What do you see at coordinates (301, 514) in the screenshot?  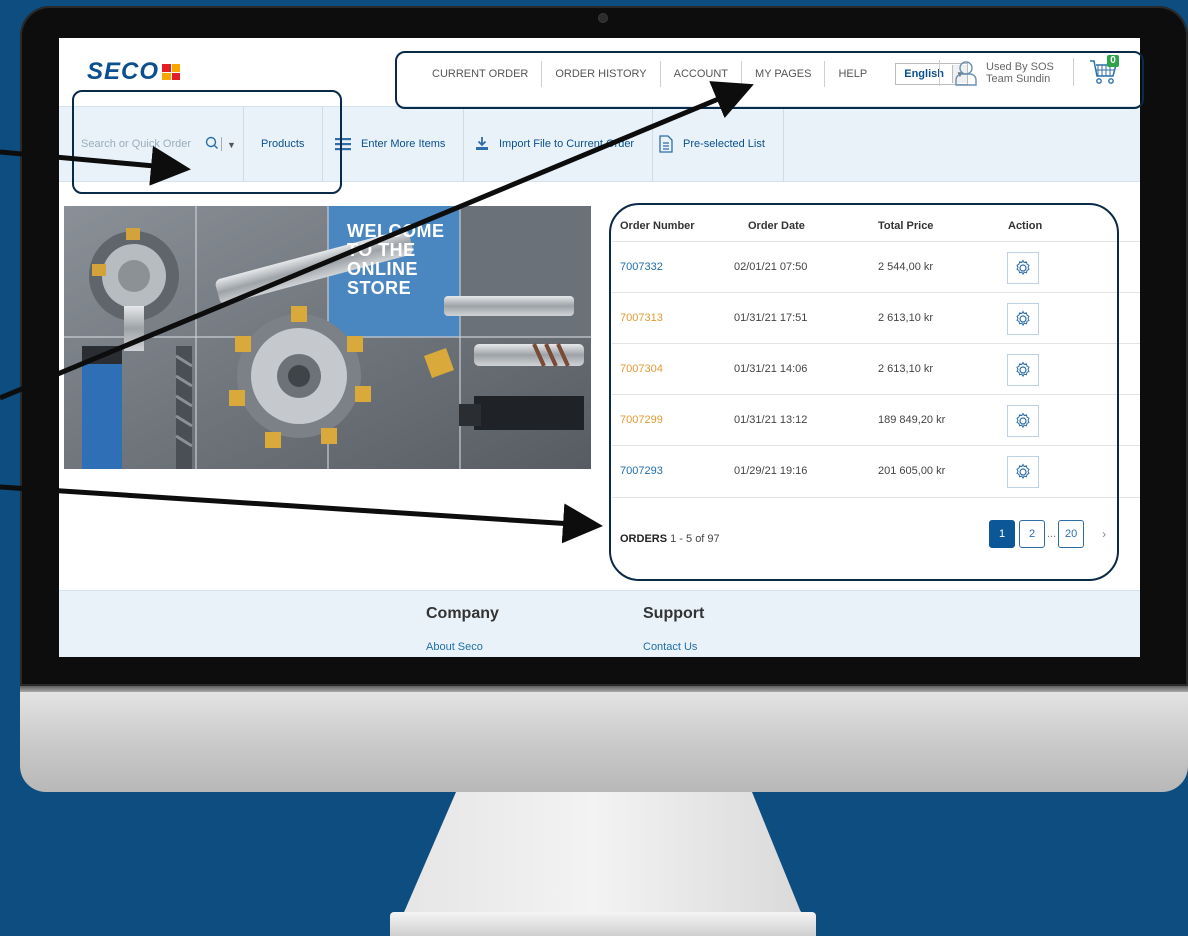 I see `arrow-to-orders` at bounding box center [301, 514].